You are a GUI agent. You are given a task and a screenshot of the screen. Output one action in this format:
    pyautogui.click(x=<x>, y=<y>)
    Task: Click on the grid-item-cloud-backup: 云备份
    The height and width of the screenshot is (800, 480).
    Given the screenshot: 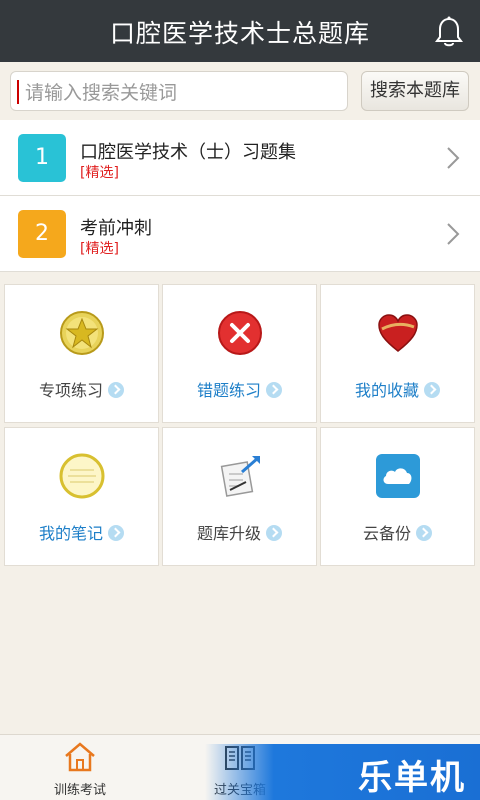 What is the action you would take?
    pyautogui.click(x=397, y=496)
    